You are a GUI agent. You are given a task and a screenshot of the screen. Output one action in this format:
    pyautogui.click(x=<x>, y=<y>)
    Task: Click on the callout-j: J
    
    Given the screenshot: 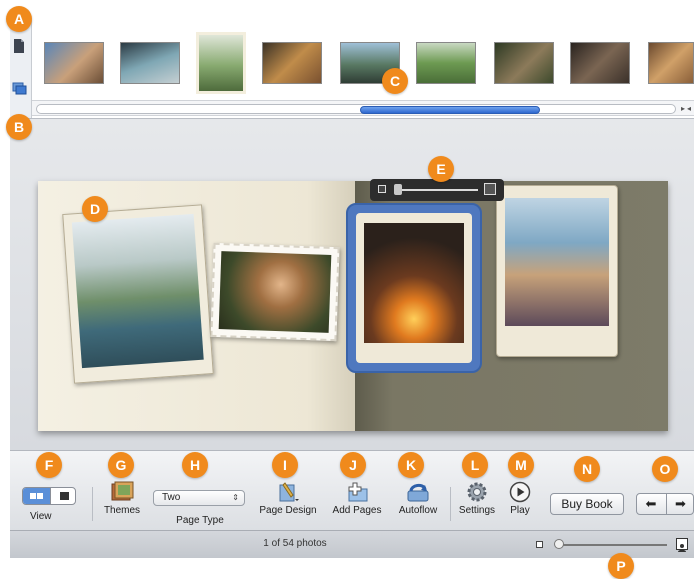 What is the action you would take?
    pyautogui.click(x=353, y=465)
    